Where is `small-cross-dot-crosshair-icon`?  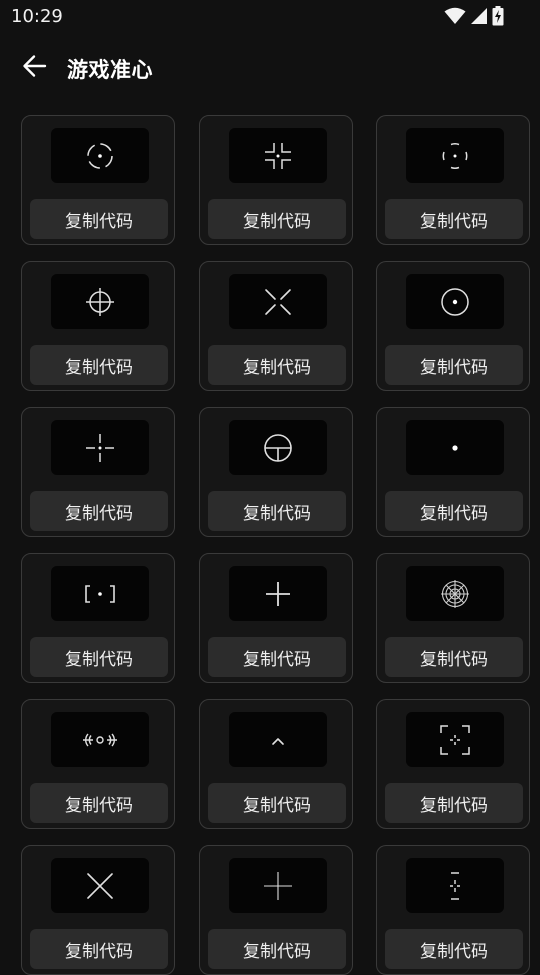 small-cross-dot-crosshair-icon is located at coordinates (100, 448).